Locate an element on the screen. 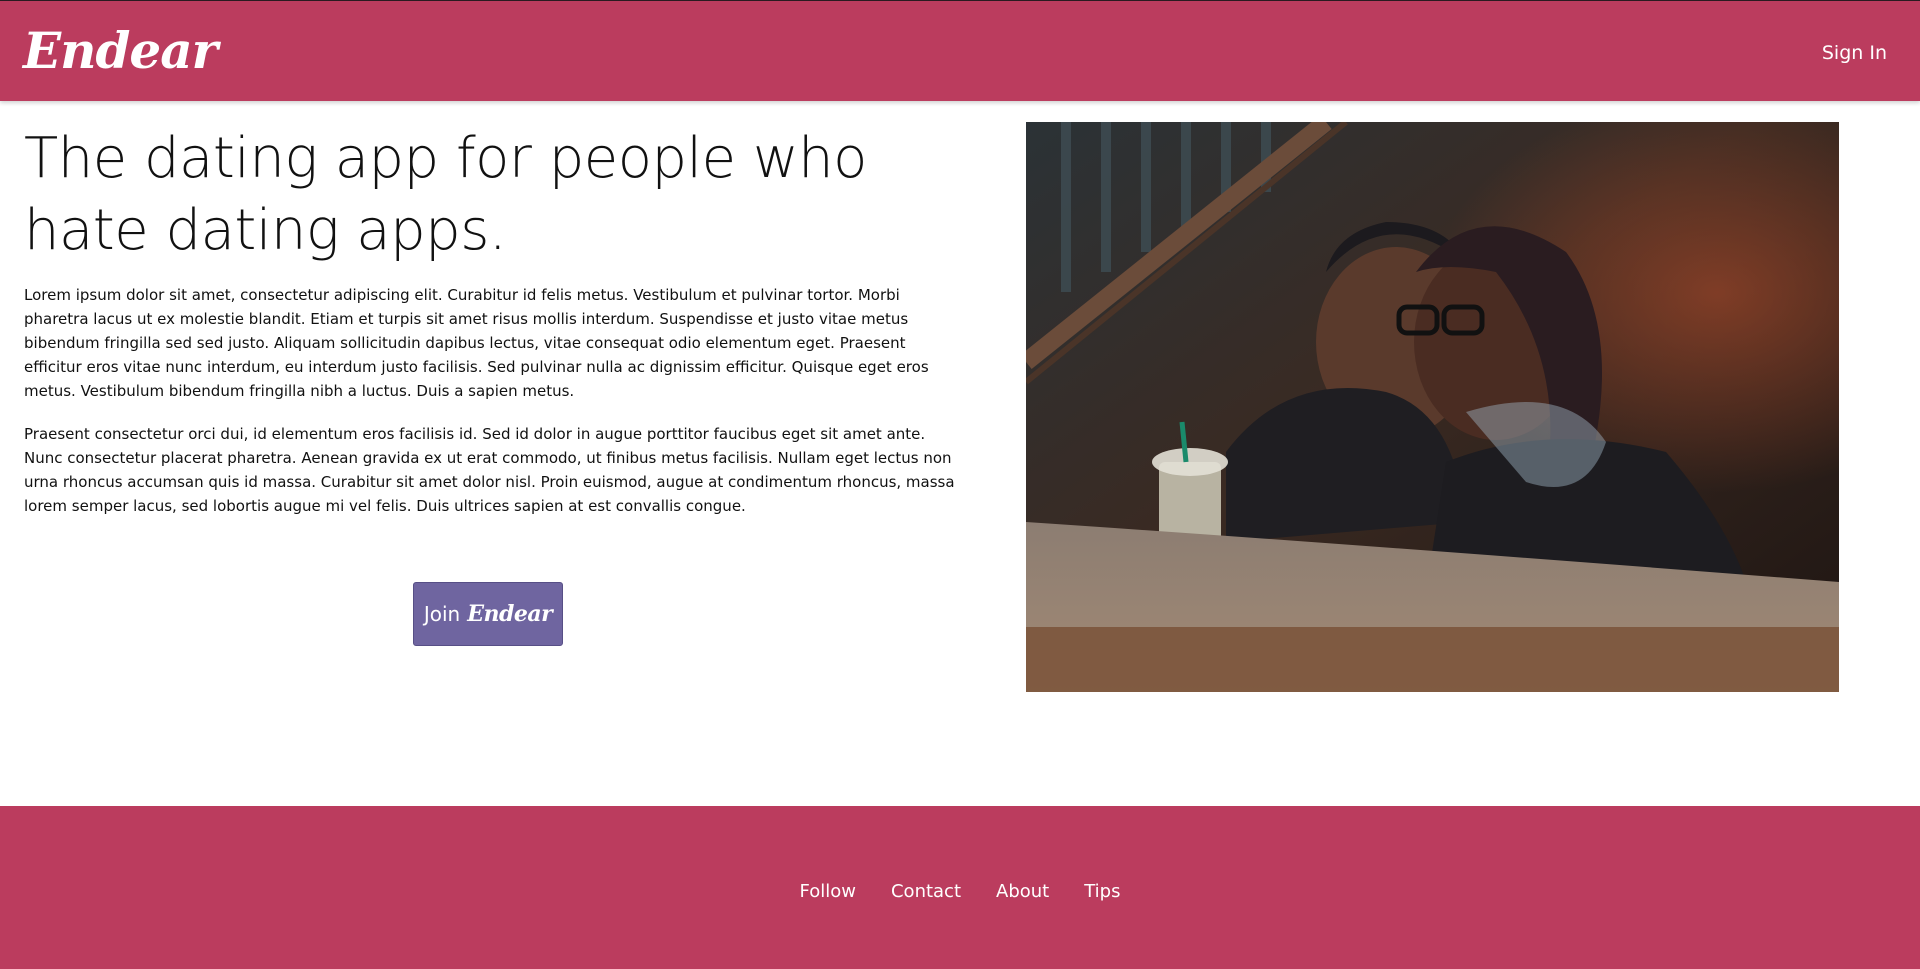 Image resolution: width=1920 pixels, height=969 pixels. site-header: Endear Sign In is located at coordinates (960, 50).